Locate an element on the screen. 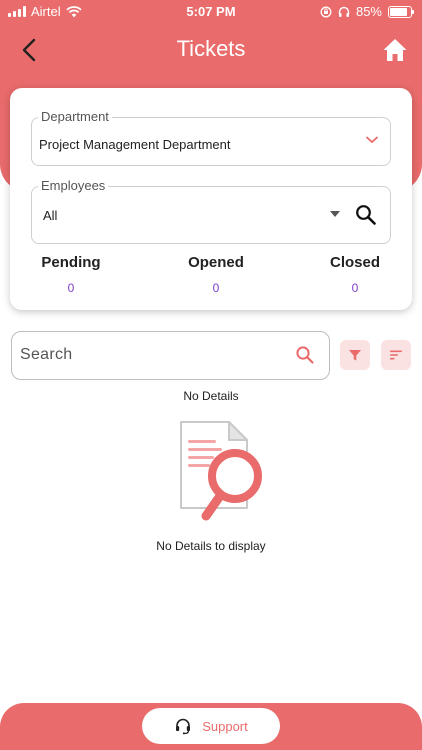 Image resolution: width=422 pixels, height=750 pixels. ticket-stats: Pending 0 Opened 0 Closed 0 is located at coordinates (211, 276).